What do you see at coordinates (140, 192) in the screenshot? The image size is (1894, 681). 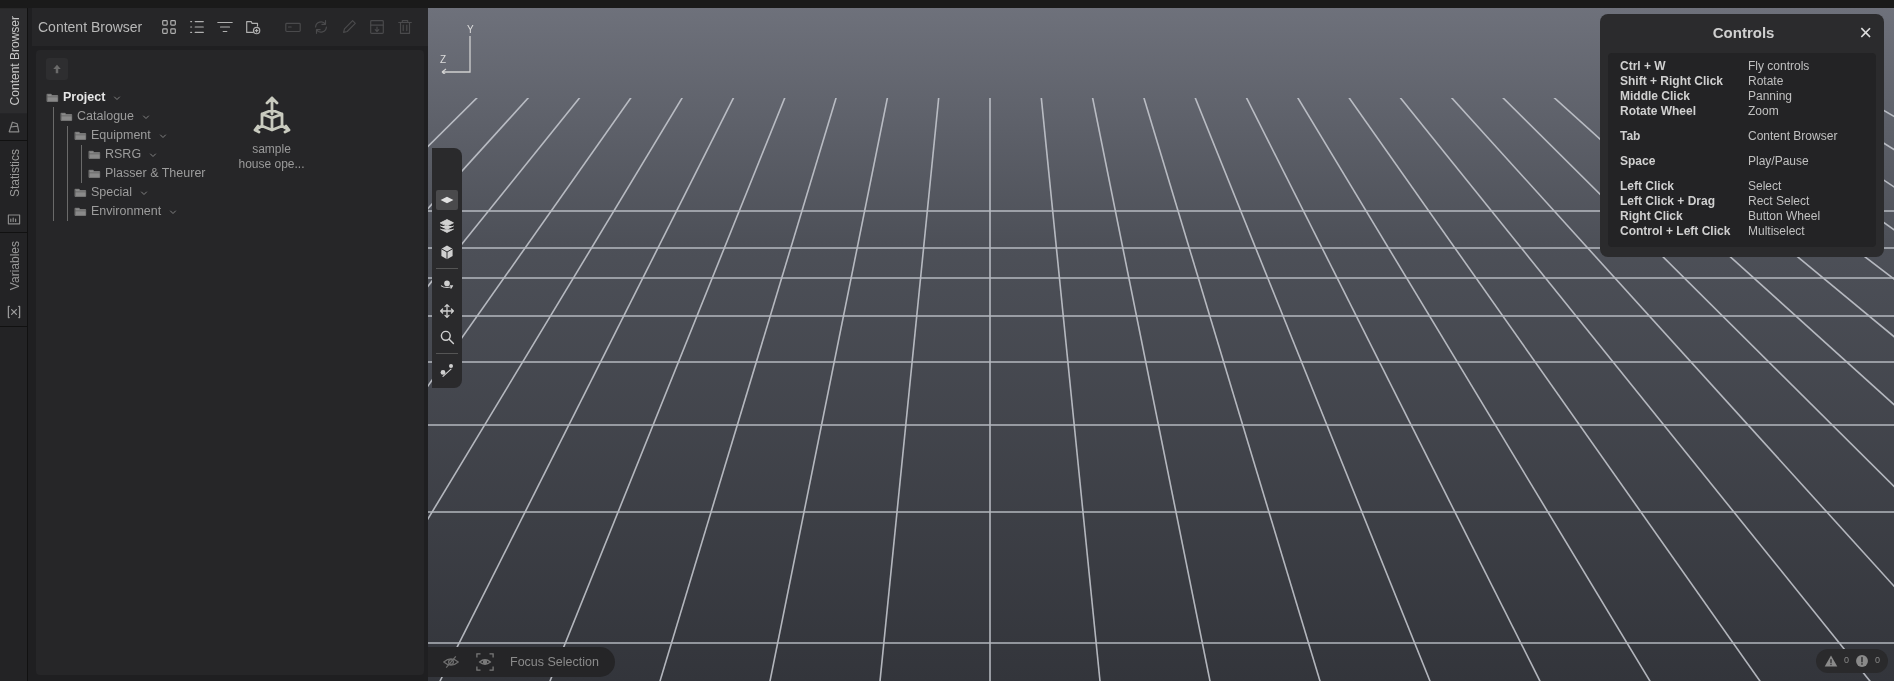 I see `tree-item: Special` at bounding box center [140, 192].